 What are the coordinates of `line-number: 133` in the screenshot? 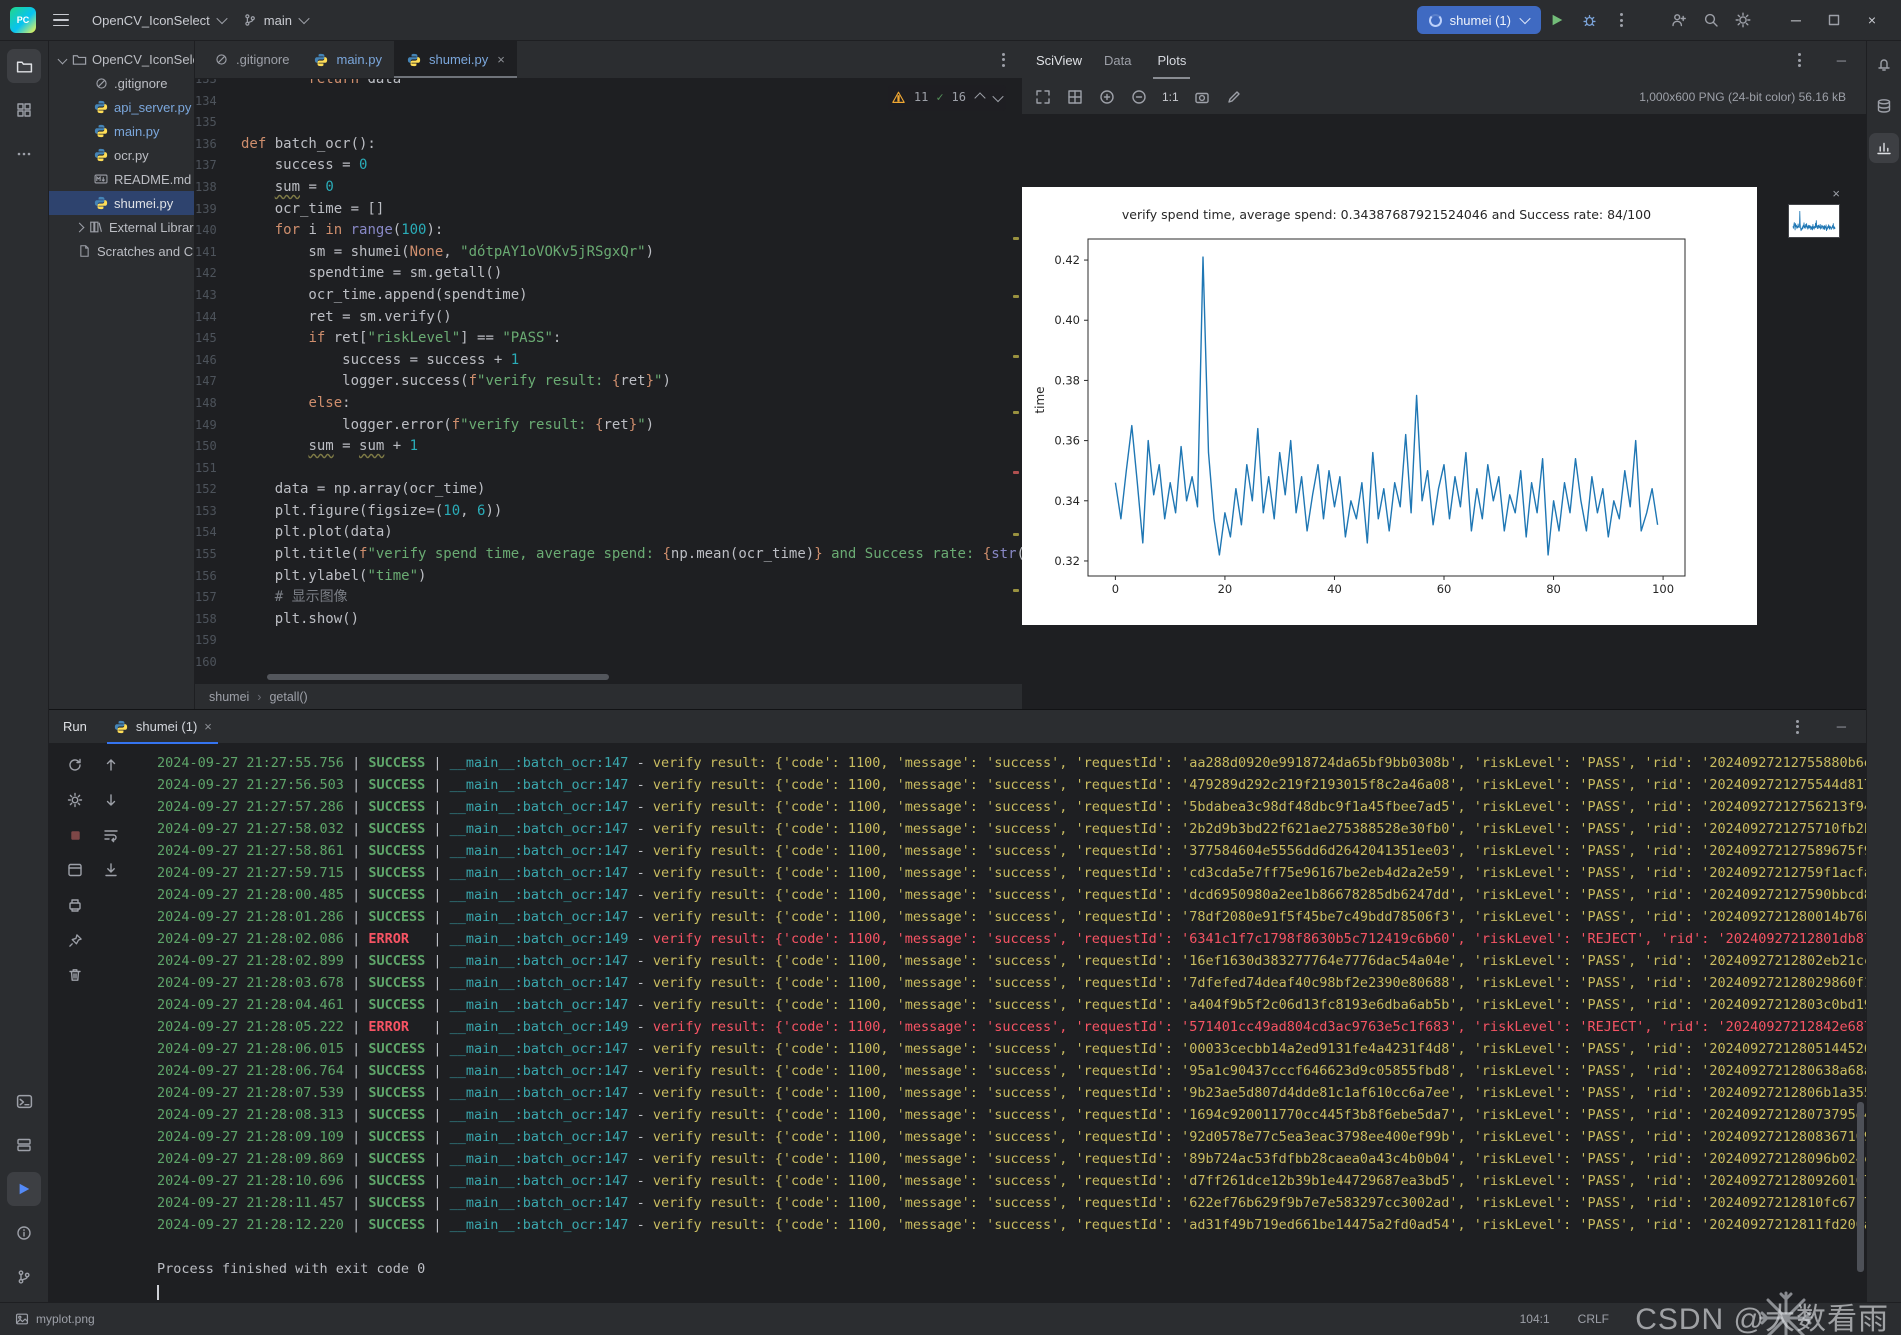 It's located at (218, 85).